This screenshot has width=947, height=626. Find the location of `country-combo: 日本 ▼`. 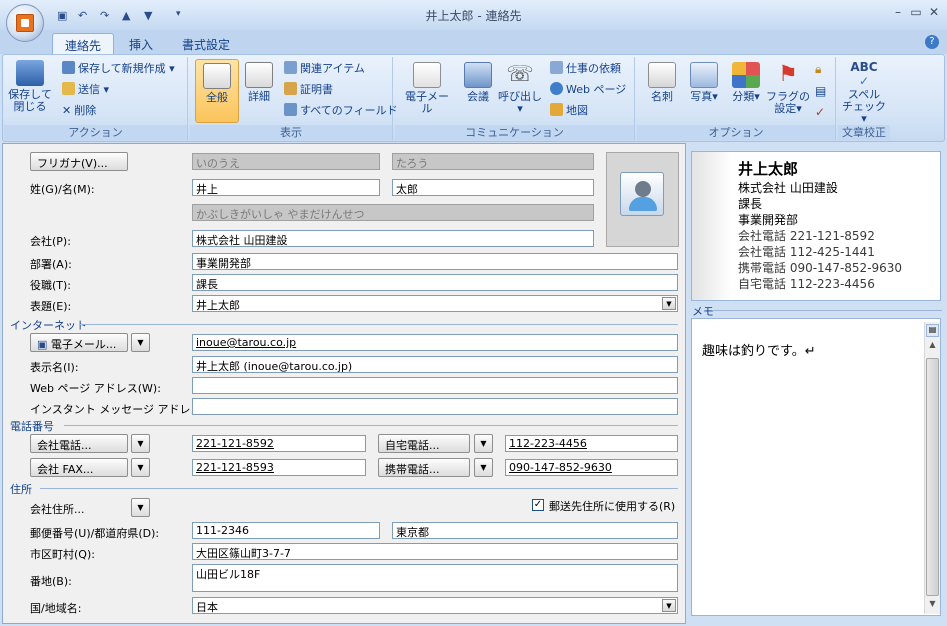

country-combo: 日本 ▼ is located at coordinates (435, 605).